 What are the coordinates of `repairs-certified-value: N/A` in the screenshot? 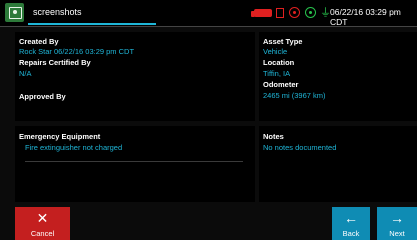 It's located at (25, 73).